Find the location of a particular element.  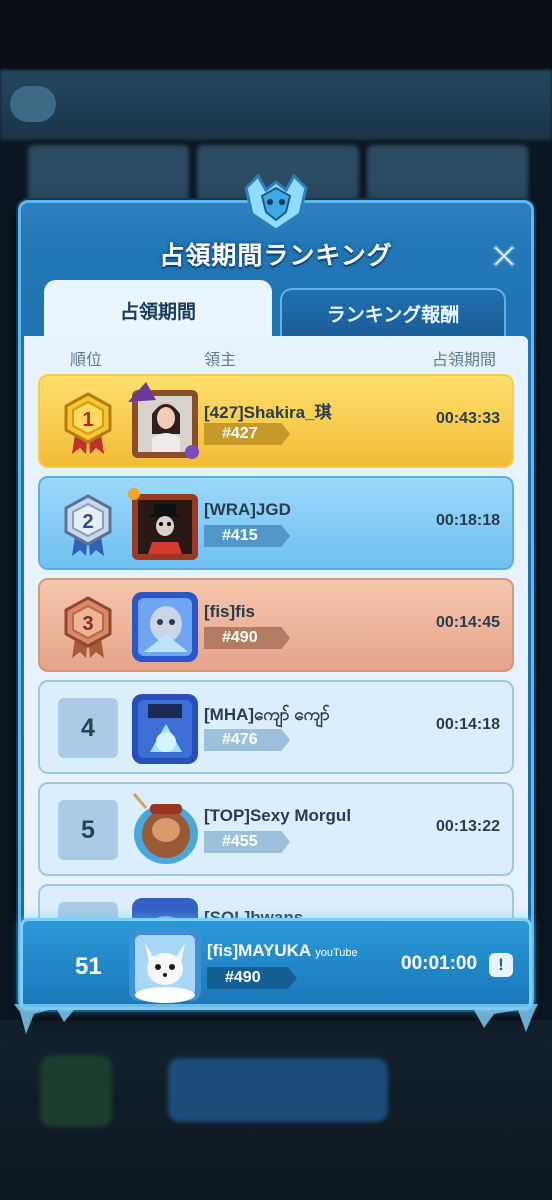

crest-icon is located at coordinates (276, 202).